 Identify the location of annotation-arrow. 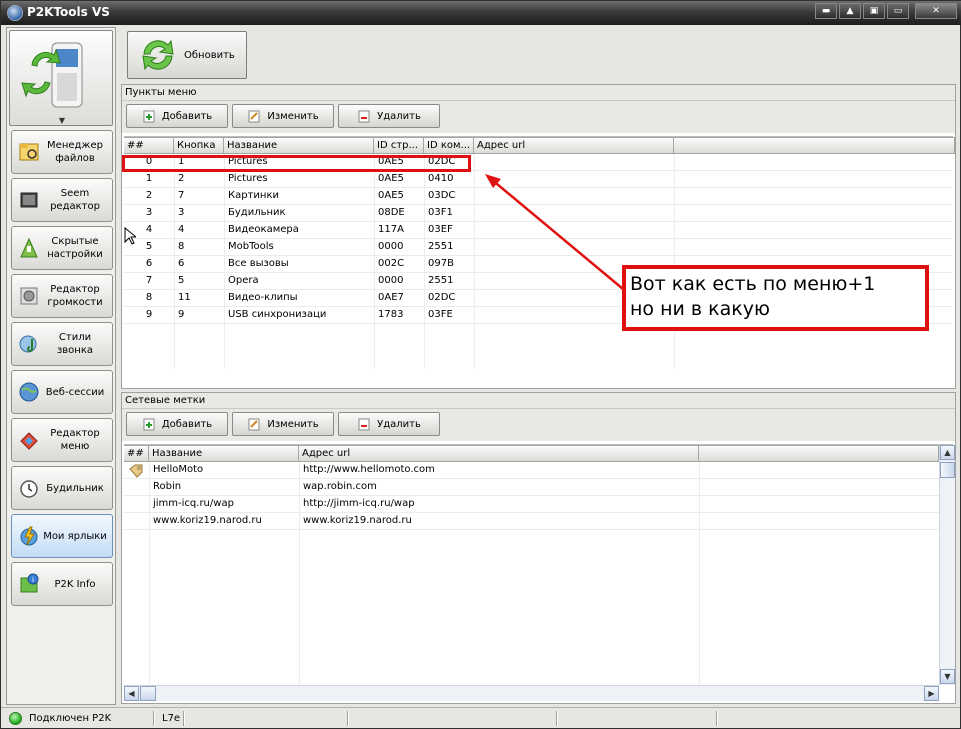
(554, 232).